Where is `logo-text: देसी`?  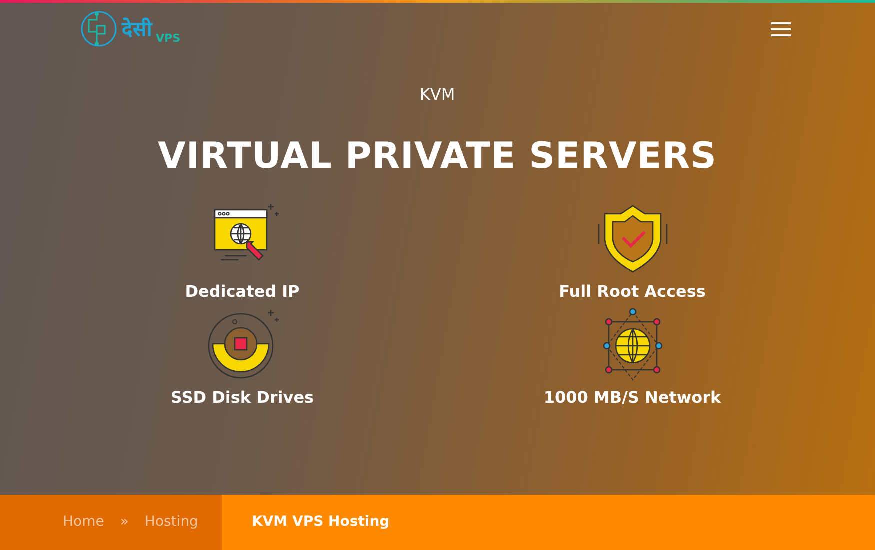
logo-text: देसी is located at coordinates (137, 29).